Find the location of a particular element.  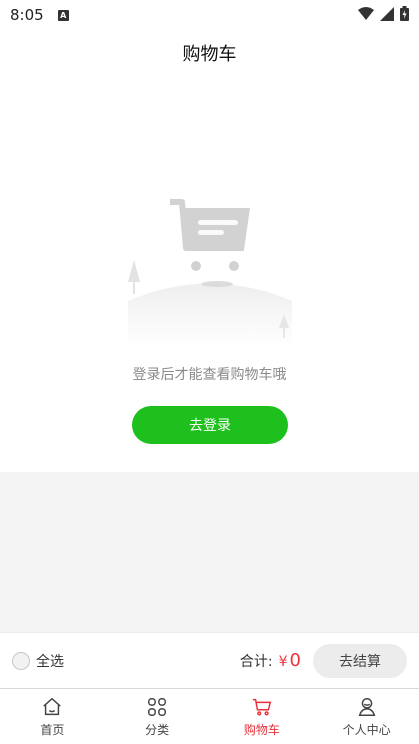

nav-label-home: 首页 is located at coordinates (52, 729).